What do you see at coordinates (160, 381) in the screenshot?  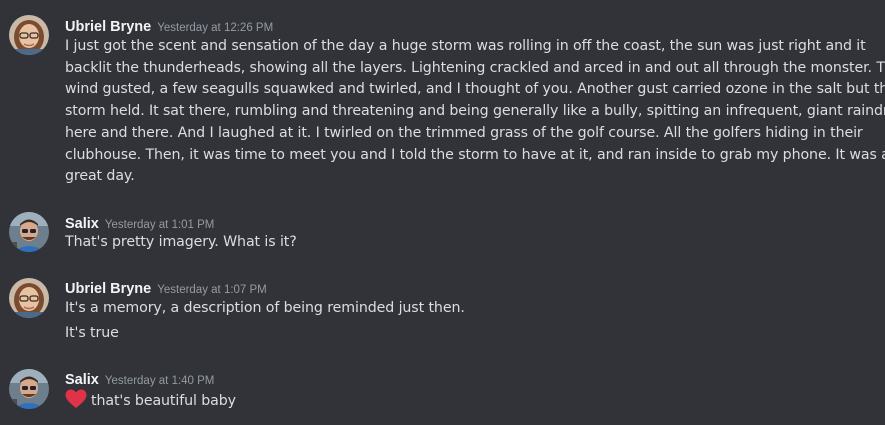 I see `message-timestamp: Yesterday at 1:40 PM` at bounding box center [160, 381].